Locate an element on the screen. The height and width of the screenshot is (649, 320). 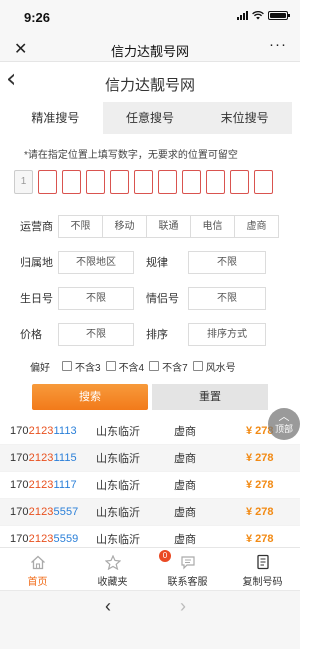
couple-select: 不限 is located at coordinates (227, 298).